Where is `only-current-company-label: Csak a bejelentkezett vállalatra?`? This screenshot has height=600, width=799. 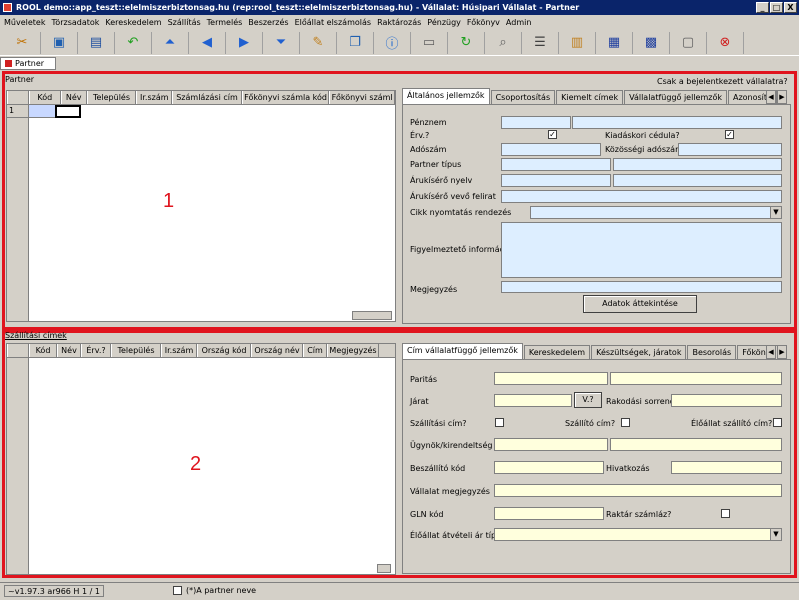
only-current-company-label: Csak a bejelentkezett vállalatra? is located at coordinates (722, 81).